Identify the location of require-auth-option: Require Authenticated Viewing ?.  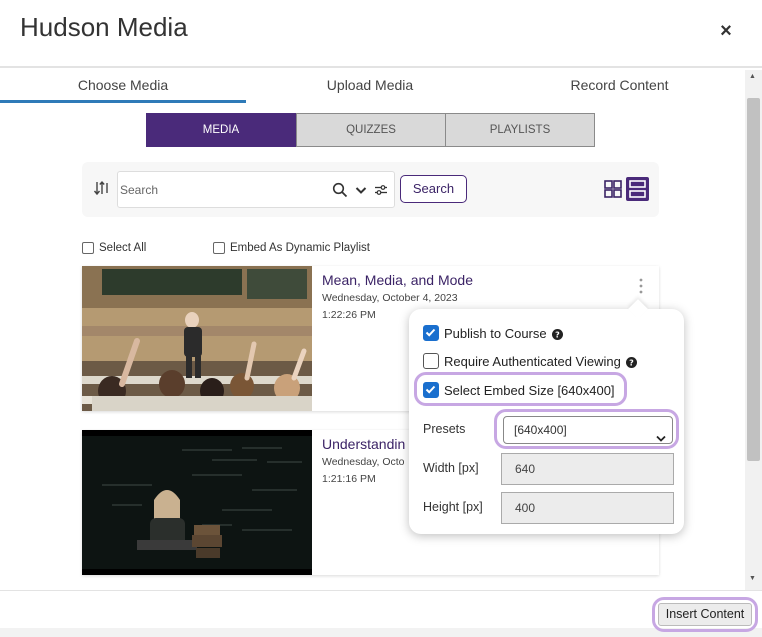
(530, 361).